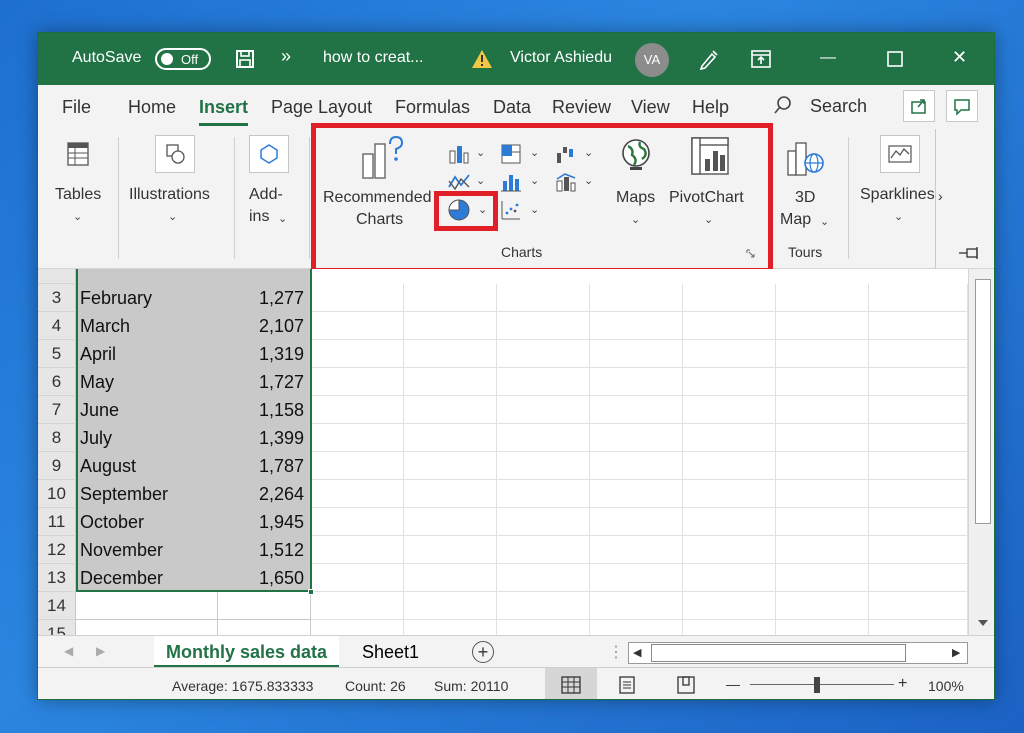  What do you see at coordinates (57, 438) in the screenshot?
I see `row-header: 8` at bounding box center [57, 438].